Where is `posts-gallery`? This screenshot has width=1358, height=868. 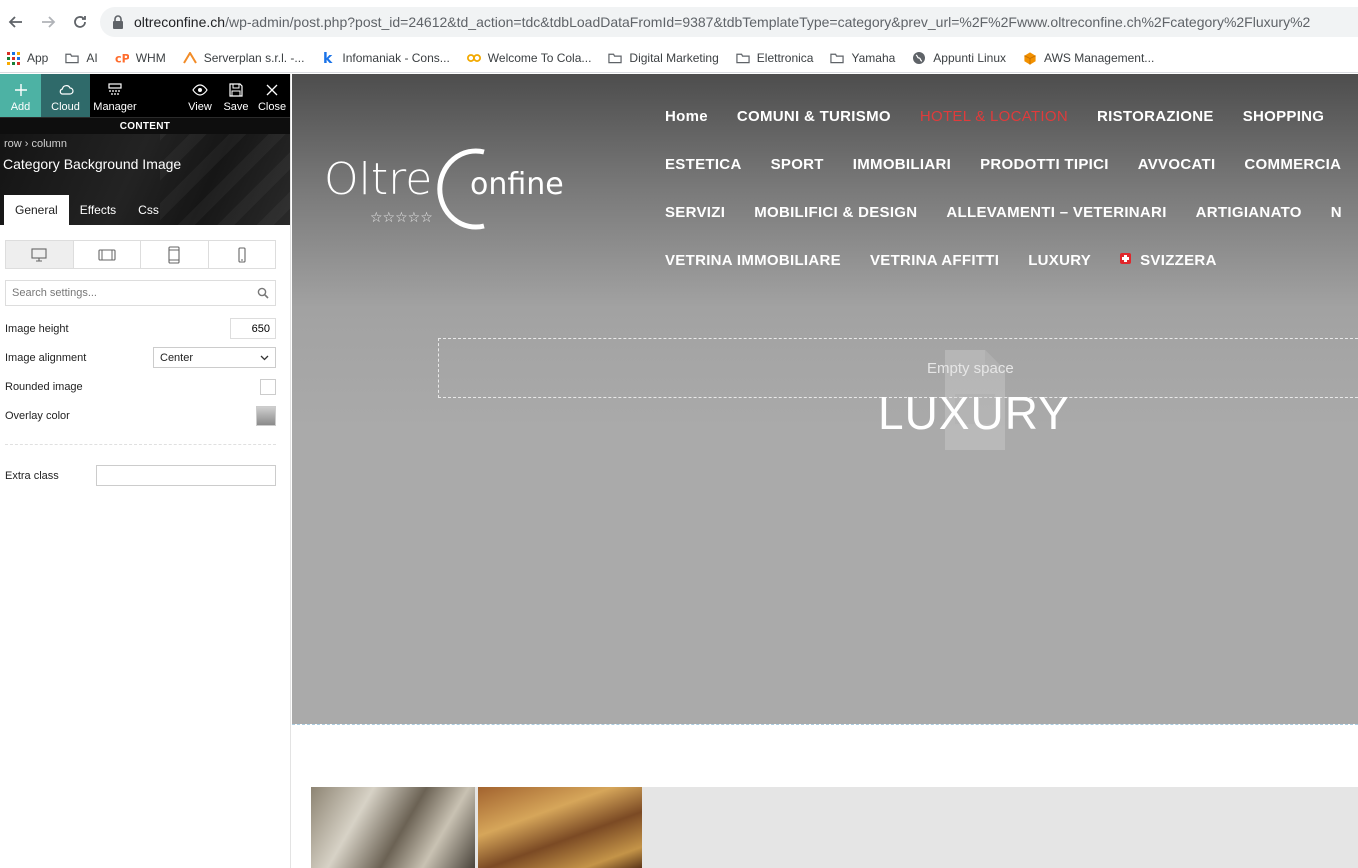 posts-gallery is located at coordinates (834, 827).